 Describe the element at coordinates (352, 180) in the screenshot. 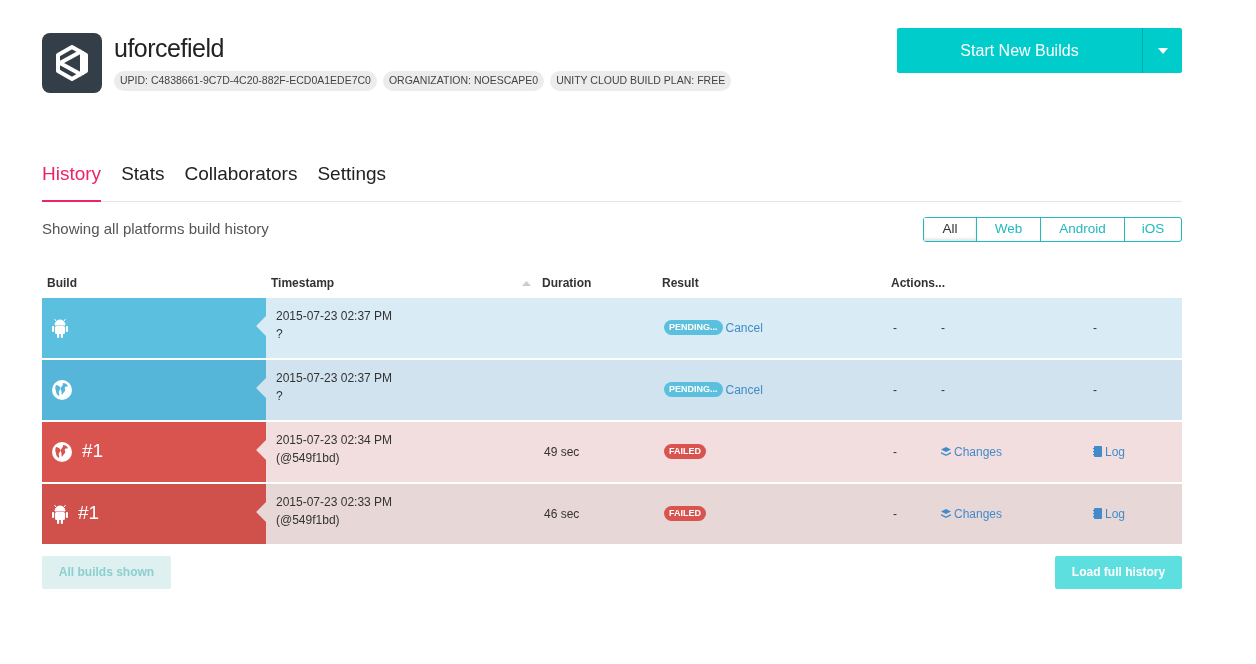

I see `tab: Settings` at that location.